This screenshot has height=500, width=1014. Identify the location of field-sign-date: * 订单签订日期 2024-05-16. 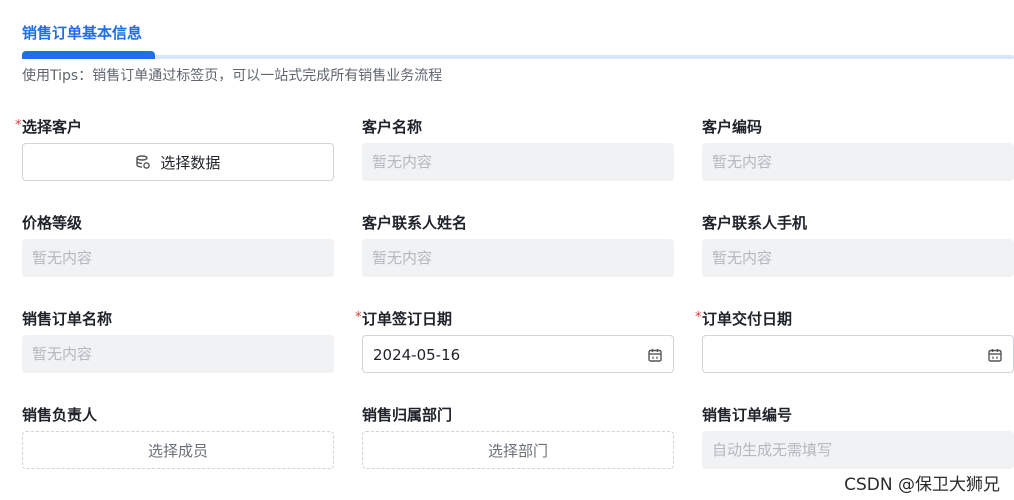
(514, 341).